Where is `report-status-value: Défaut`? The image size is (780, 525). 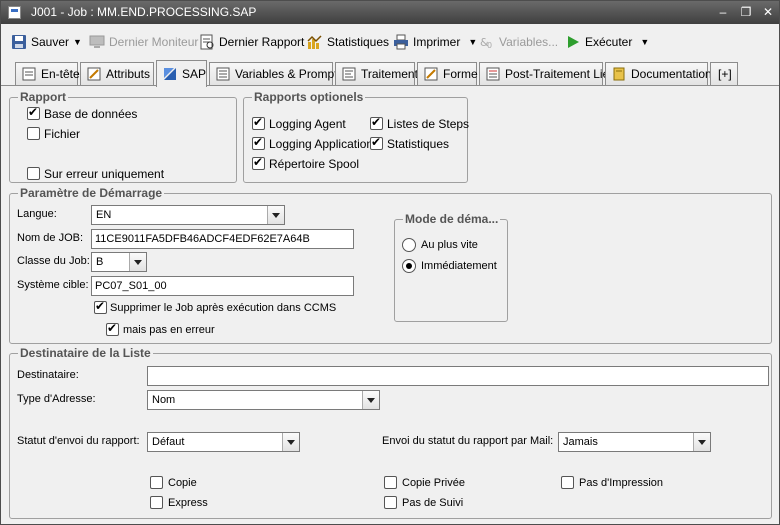 report-status-value: Défaut is located at coordinates (168, 442).